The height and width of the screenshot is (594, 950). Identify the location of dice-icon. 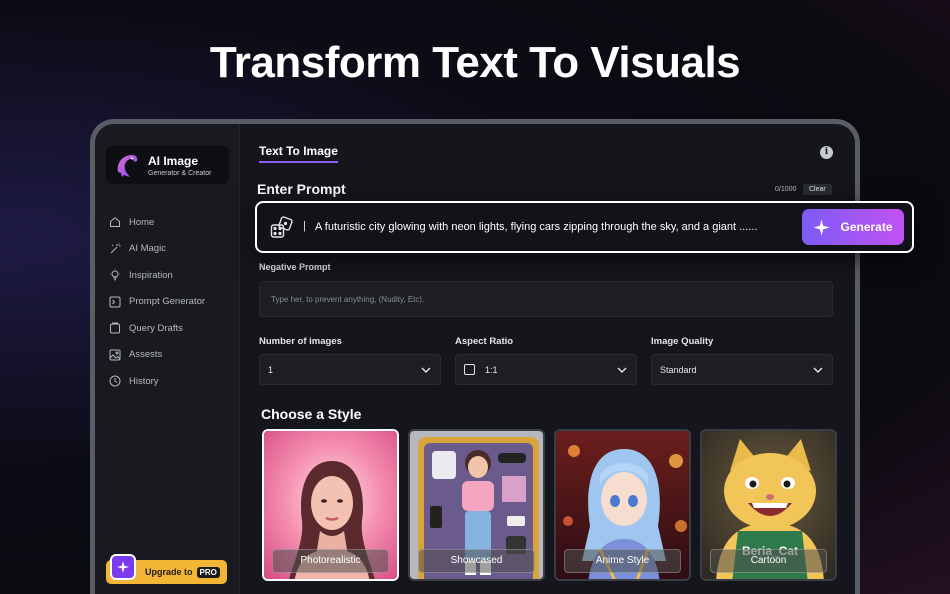
(282, 228).